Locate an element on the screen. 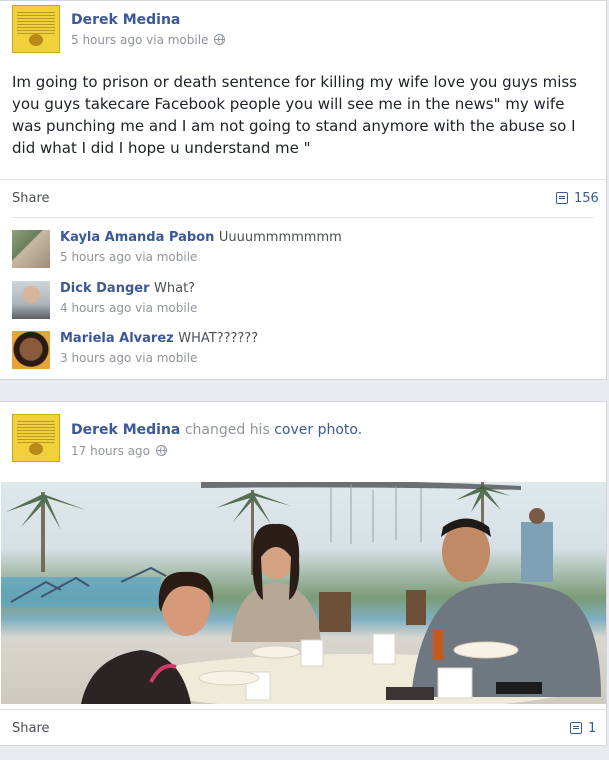 This screenshot has width=609, height=760. commenter-name: Mariela Alvarez WHAT?????? is located at coordinates (159, 338).